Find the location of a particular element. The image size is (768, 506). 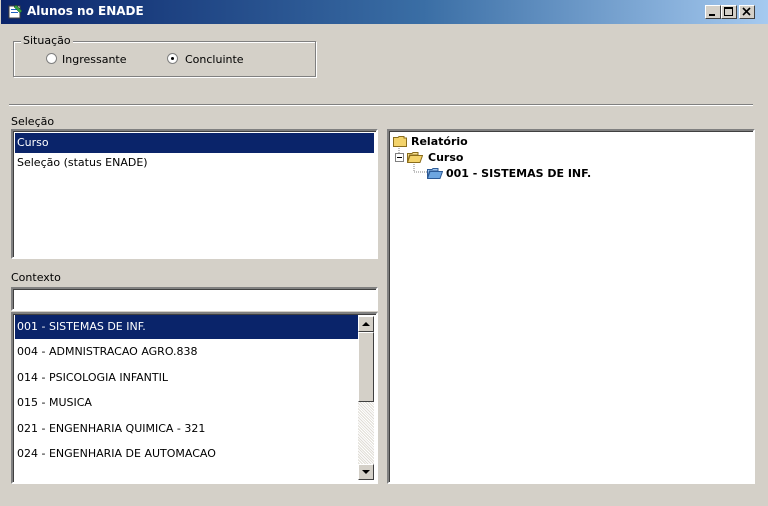

window-title: Alunos no ENADE is located at coordinates (85, 11).